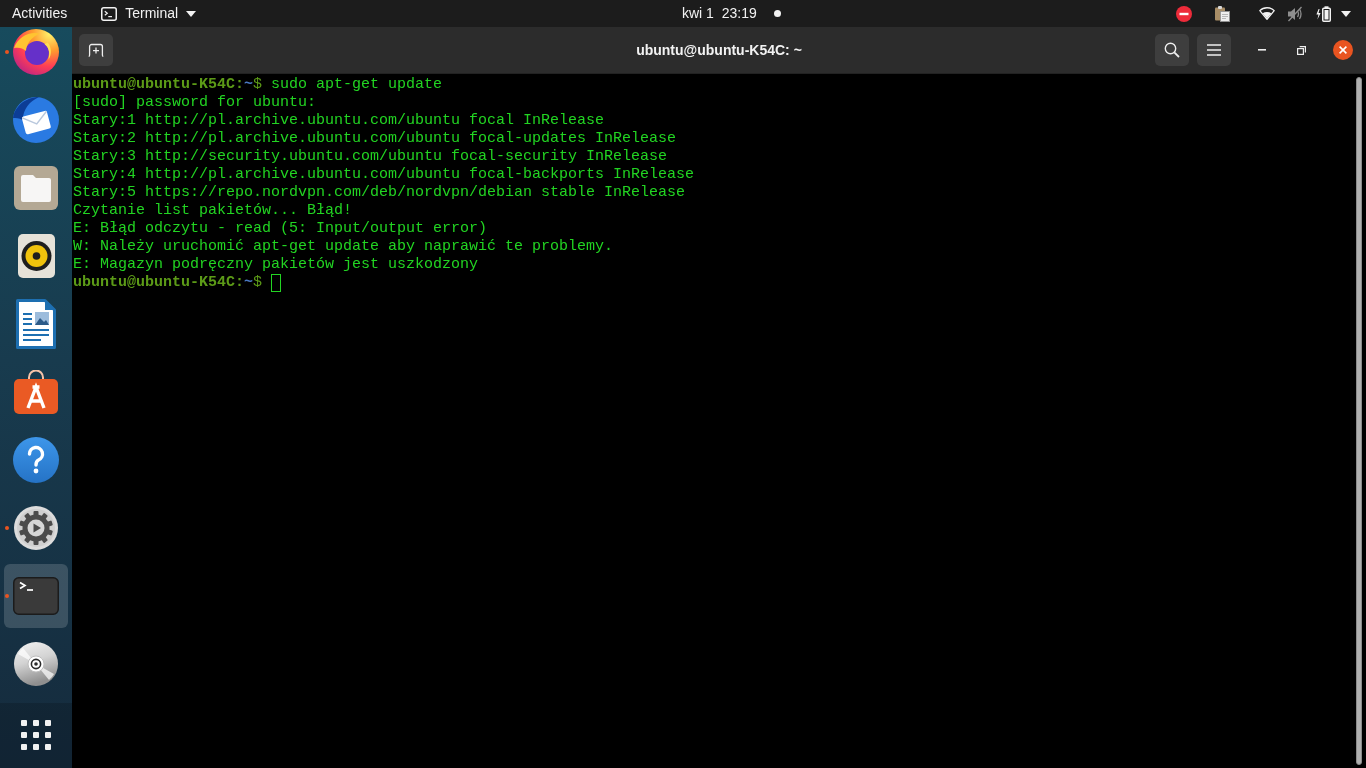 The height and width of the screenshot is (768, 1366). I want to click on close-icon, so click(1343, 50).